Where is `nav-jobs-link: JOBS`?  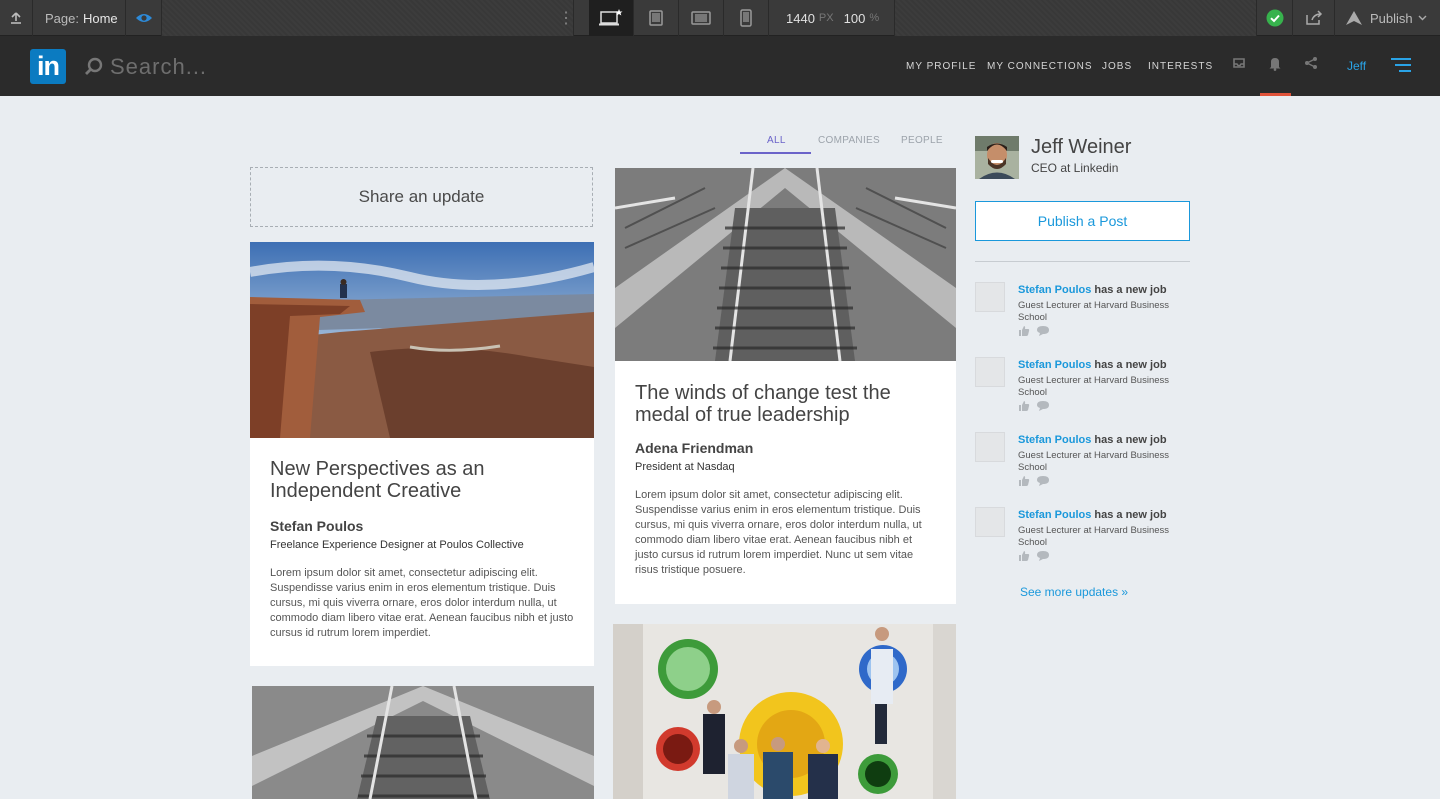
nav-jobs-link: JOBS is located at coordinates (1117, 66).